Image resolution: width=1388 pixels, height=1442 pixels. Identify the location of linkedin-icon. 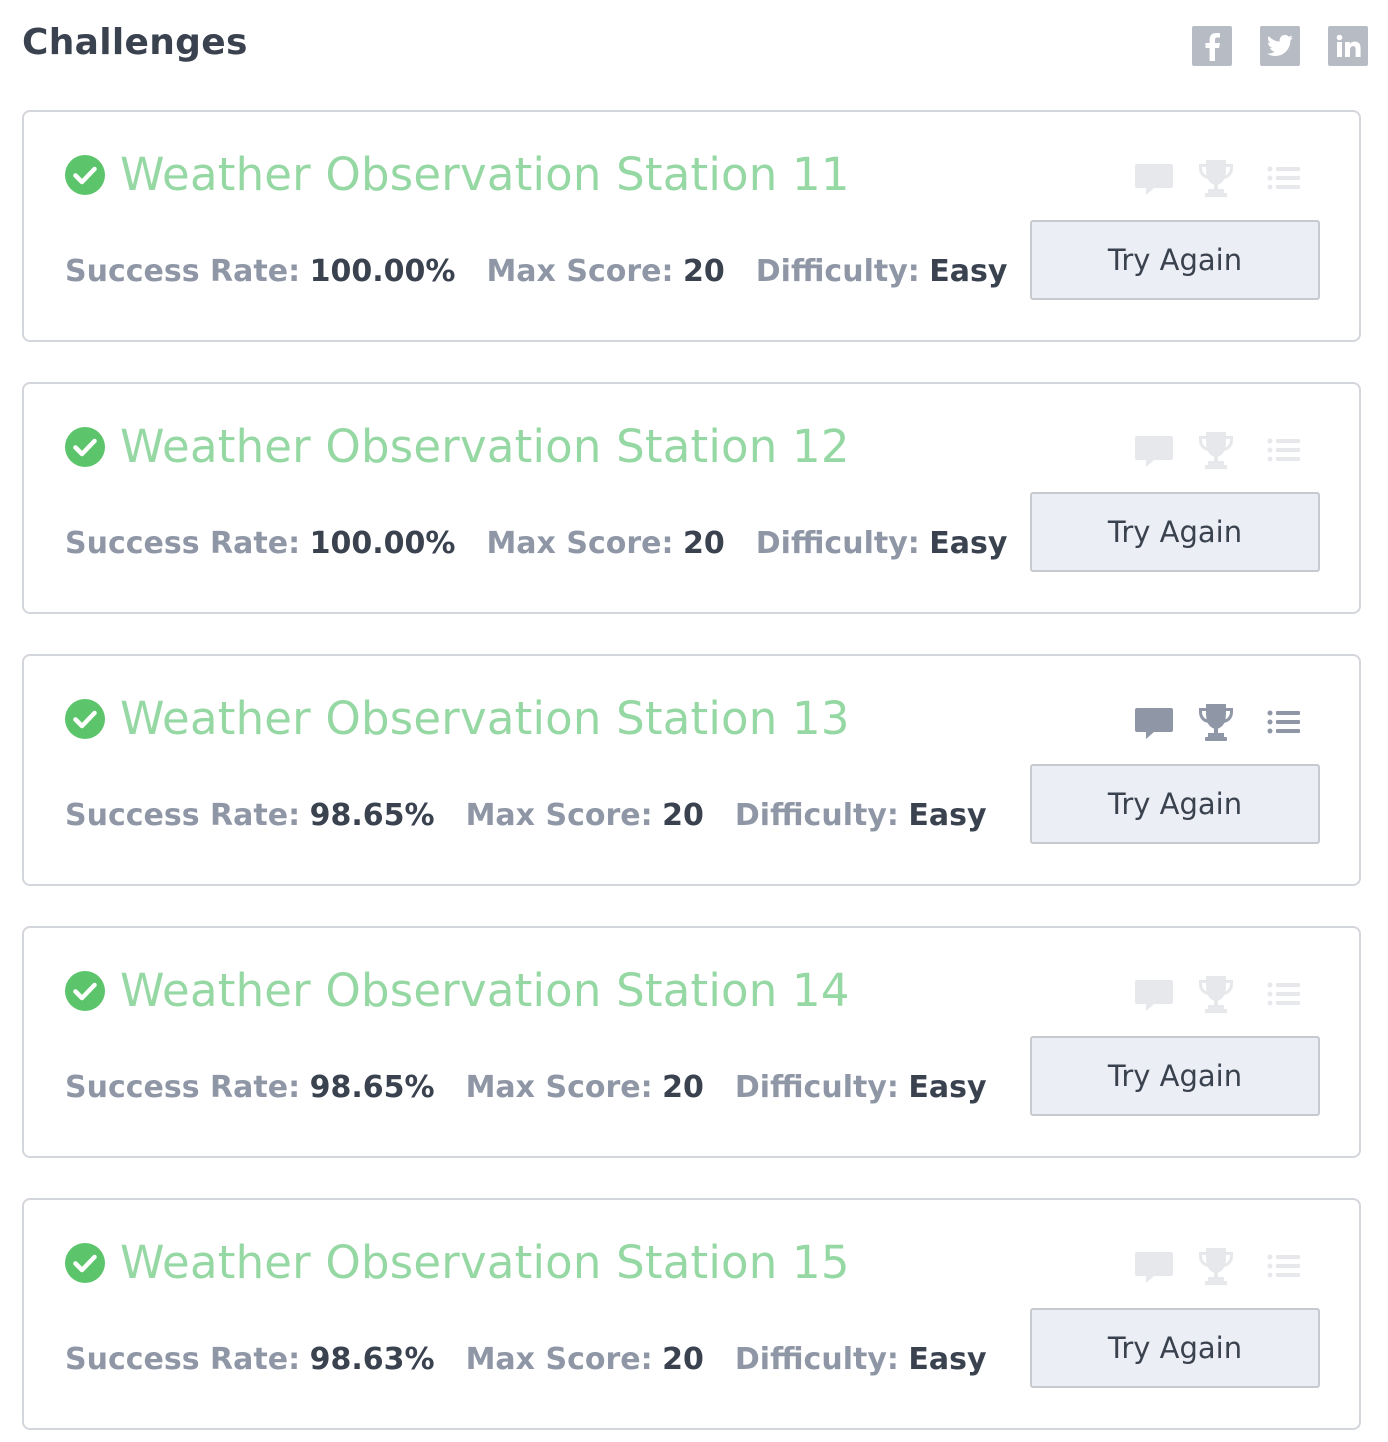
(1348, 46).